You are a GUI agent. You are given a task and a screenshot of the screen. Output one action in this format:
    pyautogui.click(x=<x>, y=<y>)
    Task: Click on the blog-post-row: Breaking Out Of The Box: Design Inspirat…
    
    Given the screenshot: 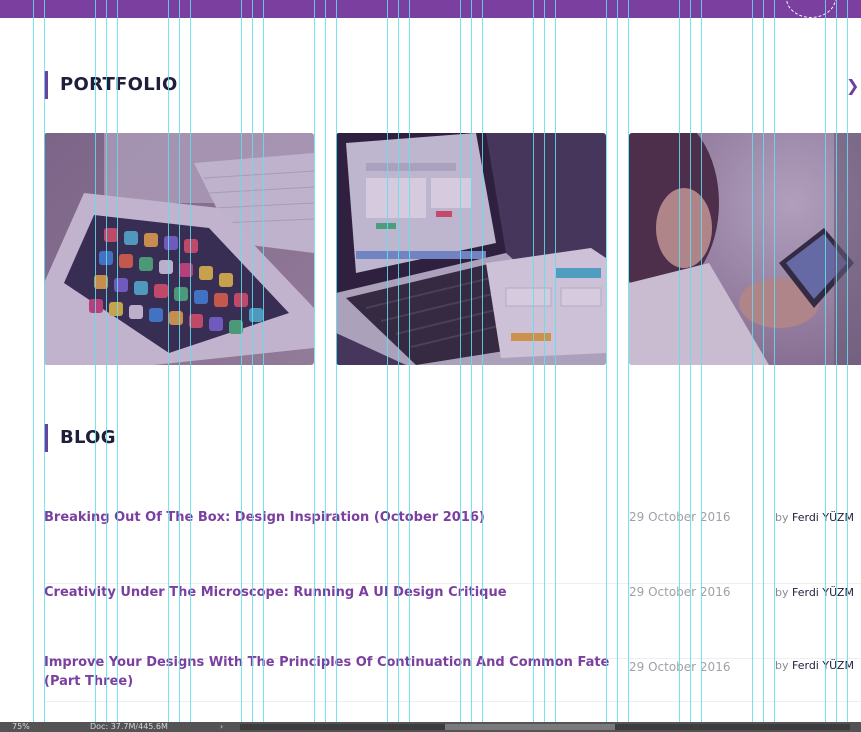 What is the action you would take?
    pyautogui.click(x=452, y=546)
    